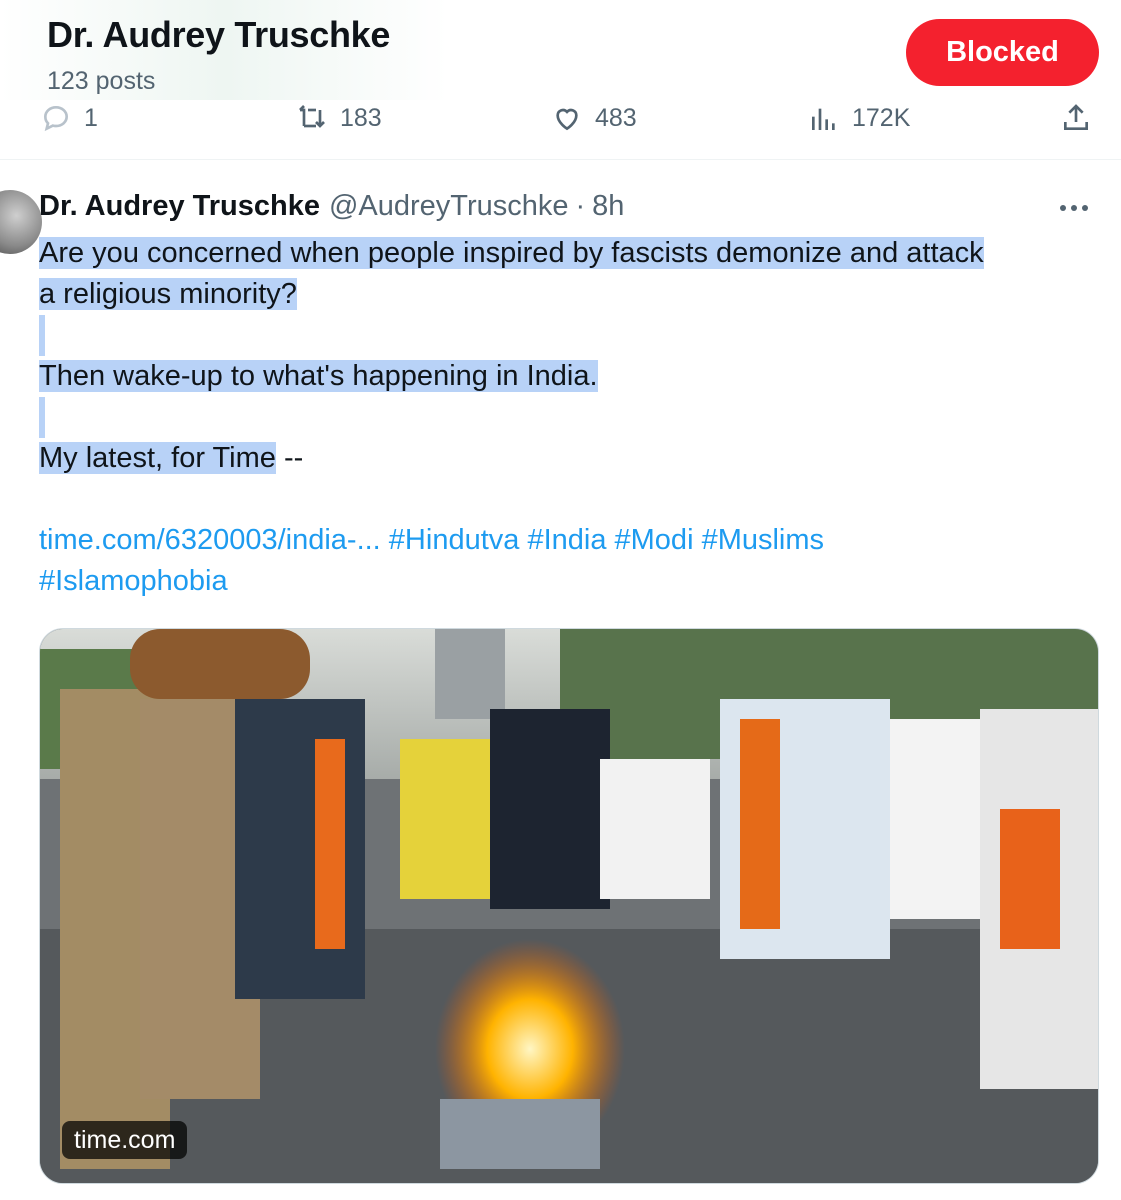 The height and width of the screenshot is (1200, 1121). Describe the element at coordinates (449, 206) in the screenshot. I see `author-handle: @AudreyTruschke` at that location.